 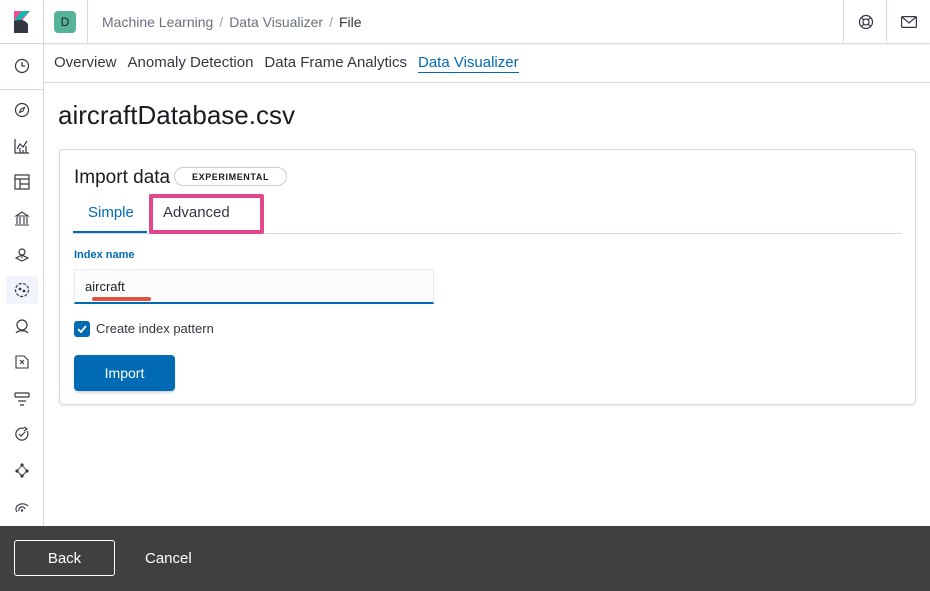 What do you see at coordinates (176, 115) in the screenshot?
I see `page-title: aircraftDatabase.csv` at bounding box center [176, 115].